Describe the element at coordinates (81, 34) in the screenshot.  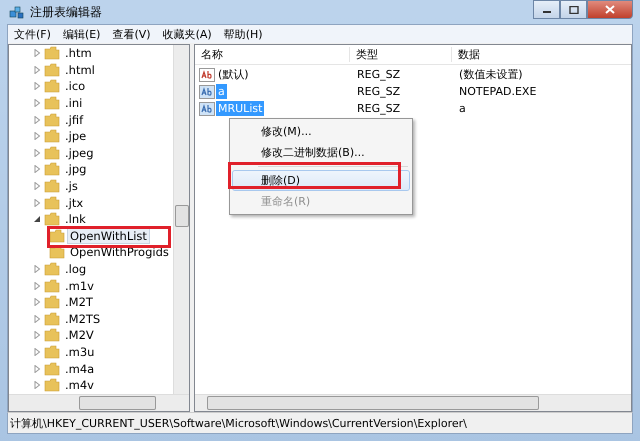
I see `menu-item: 编辑(E)` at that location.